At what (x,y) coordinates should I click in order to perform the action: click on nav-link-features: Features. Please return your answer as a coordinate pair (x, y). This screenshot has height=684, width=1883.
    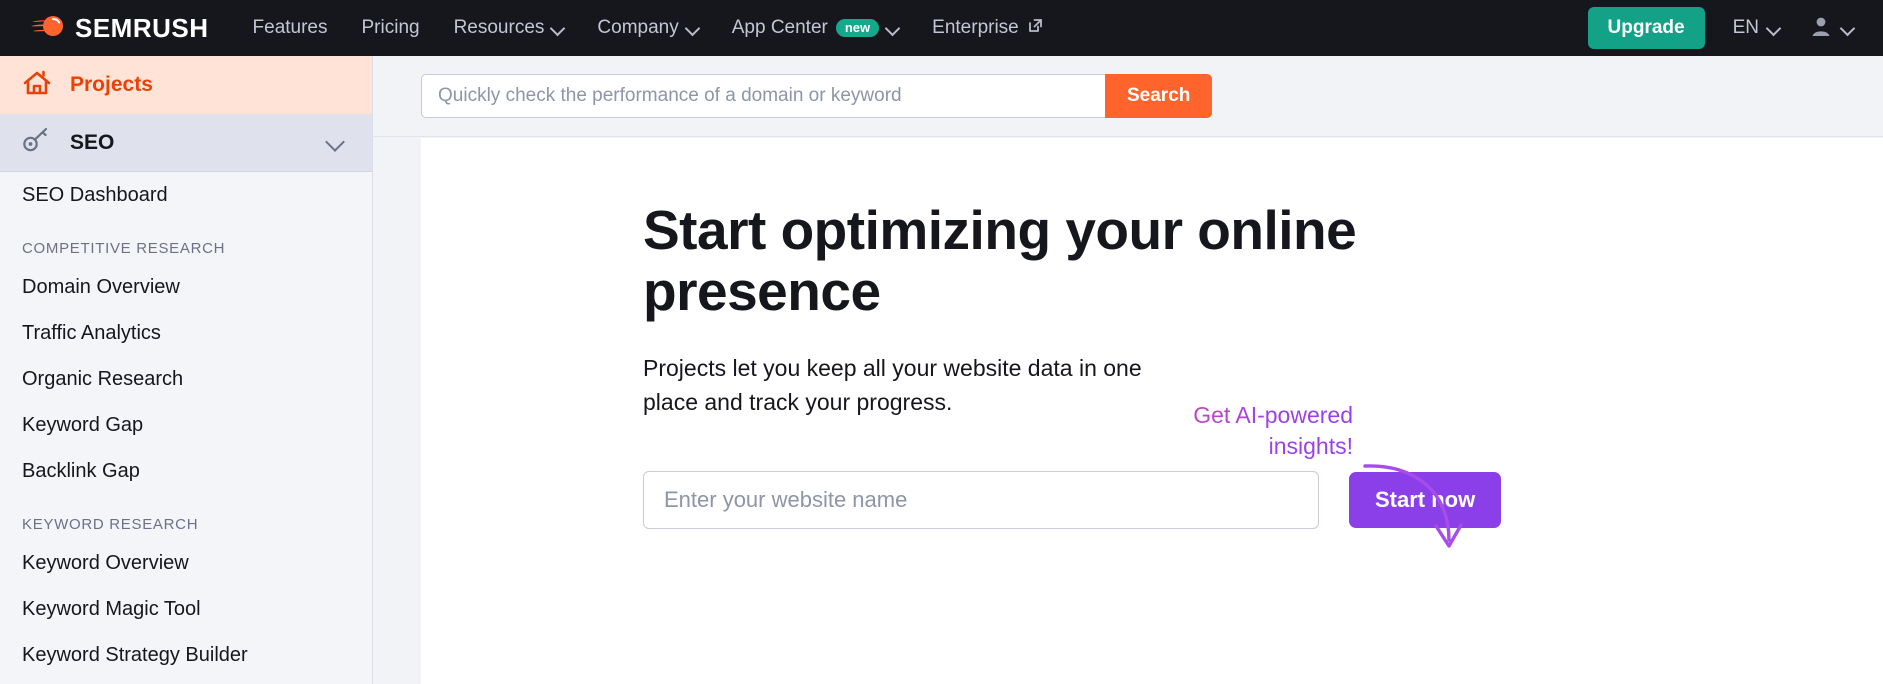
    Looking at the image, I should click on (290, 28).